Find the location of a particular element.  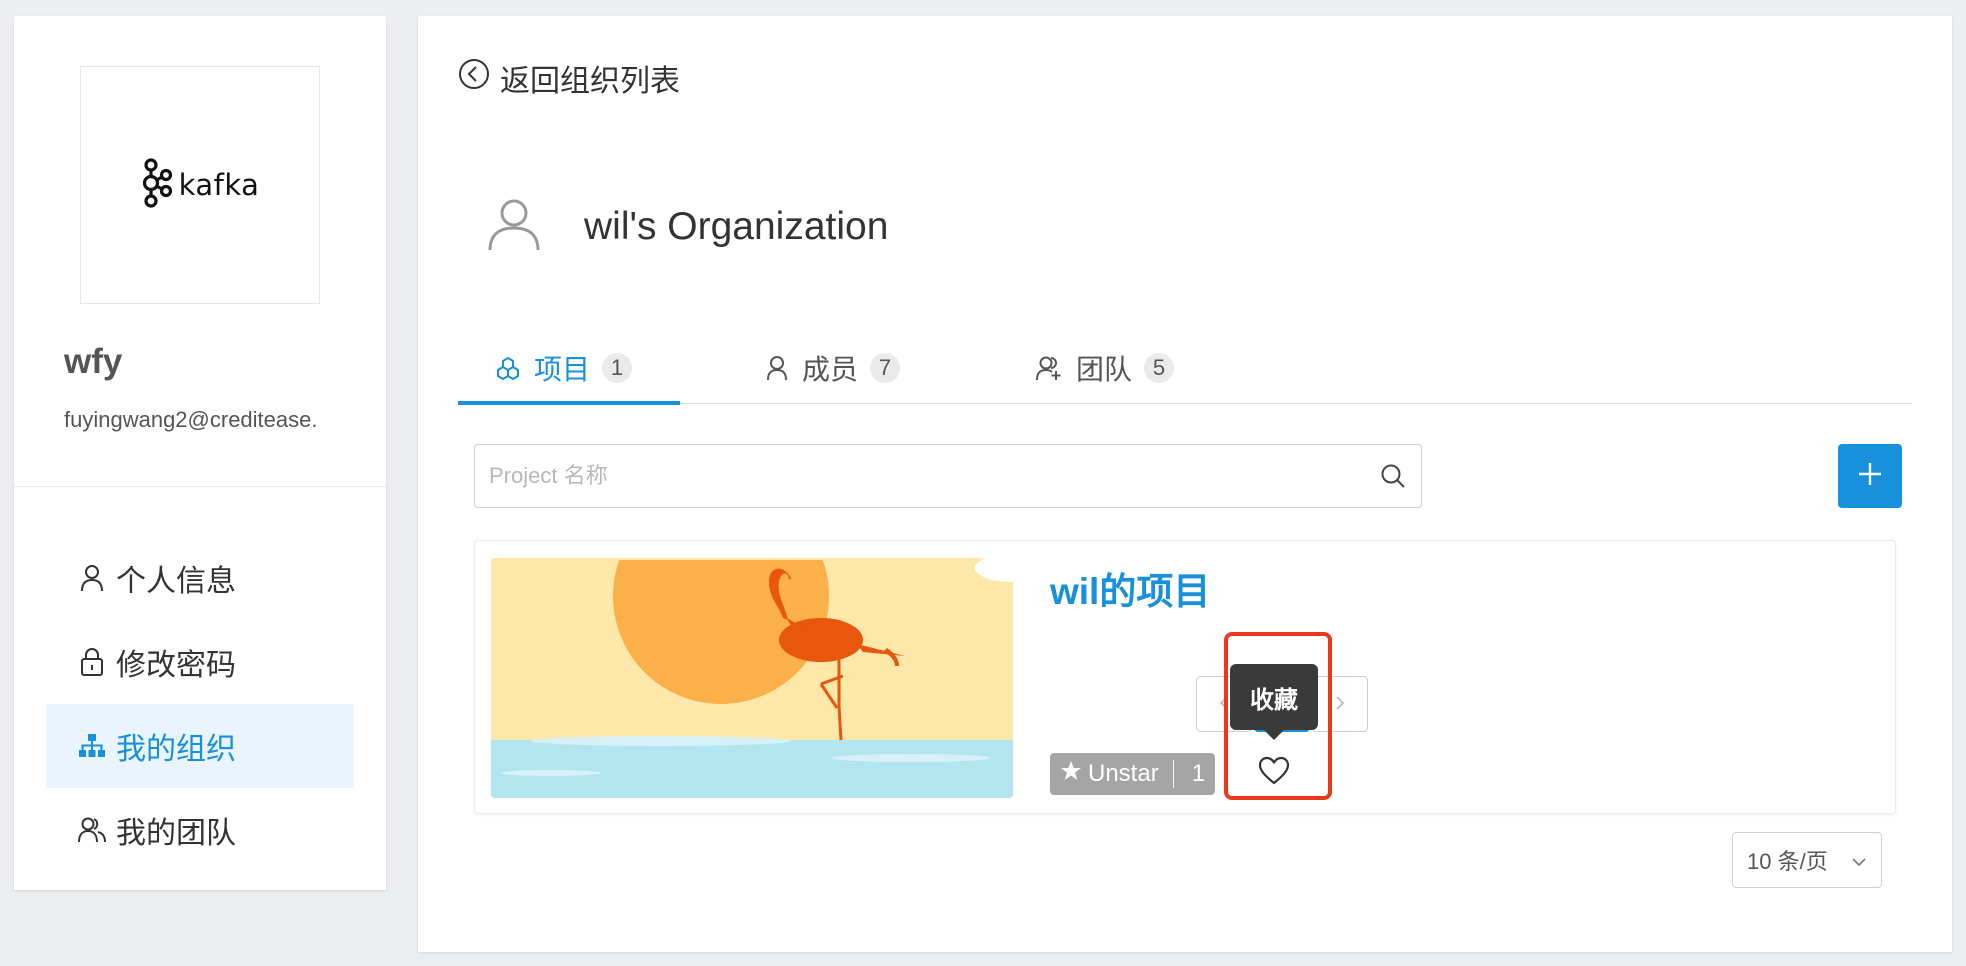

heart-icon is located at coordinates (1274, 773).